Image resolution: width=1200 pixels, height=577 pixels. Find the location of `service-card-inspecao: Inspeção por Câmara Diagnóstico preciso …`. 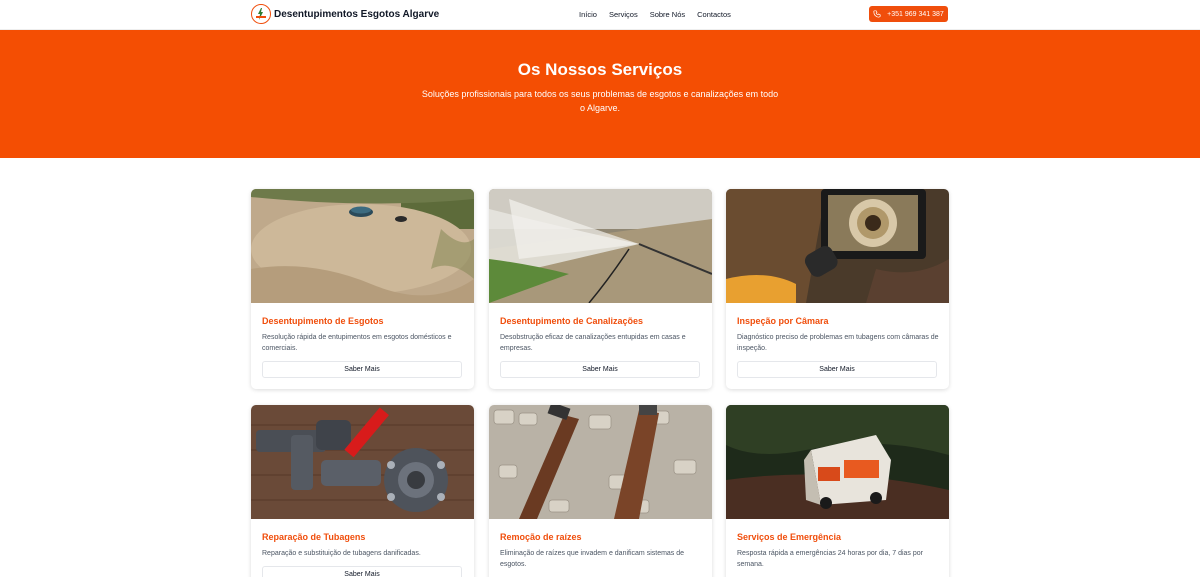

service-card-inspecao: Inspeção por Câmara Diagnóstico preciso … is located at coordinates (837, 289).